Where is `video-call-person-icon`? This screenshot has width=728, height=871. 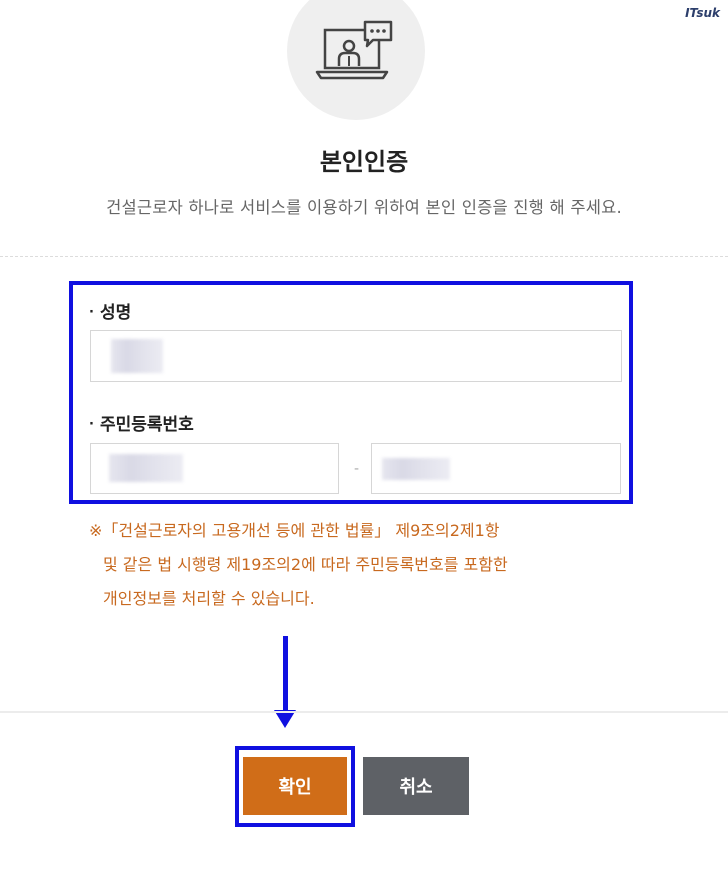
video-call-person-icon is located at coordinates (354, 50).